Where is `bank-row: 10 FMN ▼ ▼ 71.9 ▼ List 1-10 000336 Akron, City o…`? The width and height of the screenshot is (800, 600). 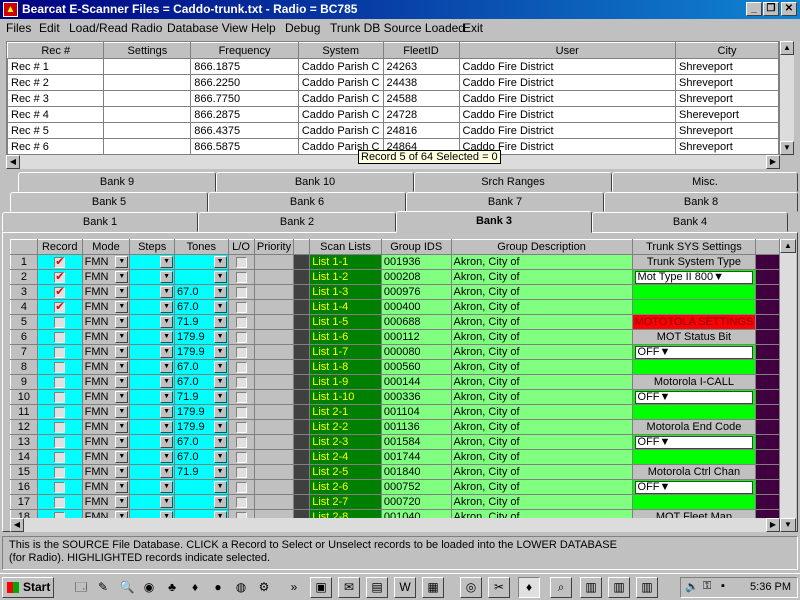 bank-row: 10 FMN ▼ ▼ 71.9 ▼ List 1-10 000336 Akron, City o… is located at coordinates (395, 397).